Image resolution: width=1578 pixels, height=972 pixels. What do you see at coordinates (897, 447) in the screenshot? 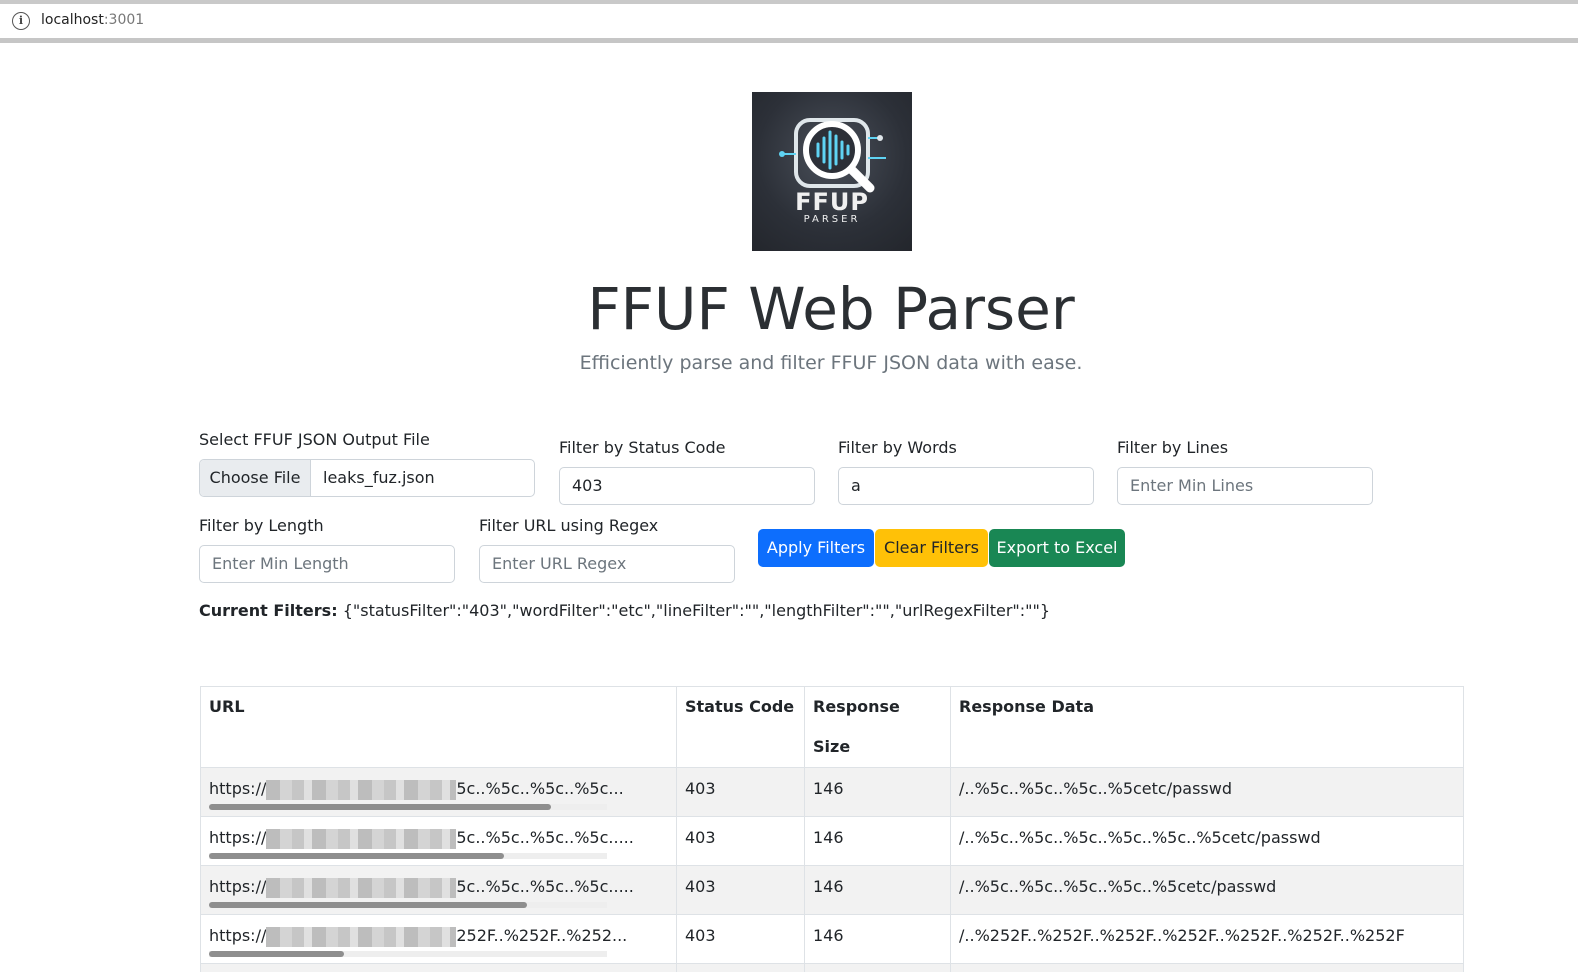
I see `words-label: Filter by Words` at bounding box center [897, 447].